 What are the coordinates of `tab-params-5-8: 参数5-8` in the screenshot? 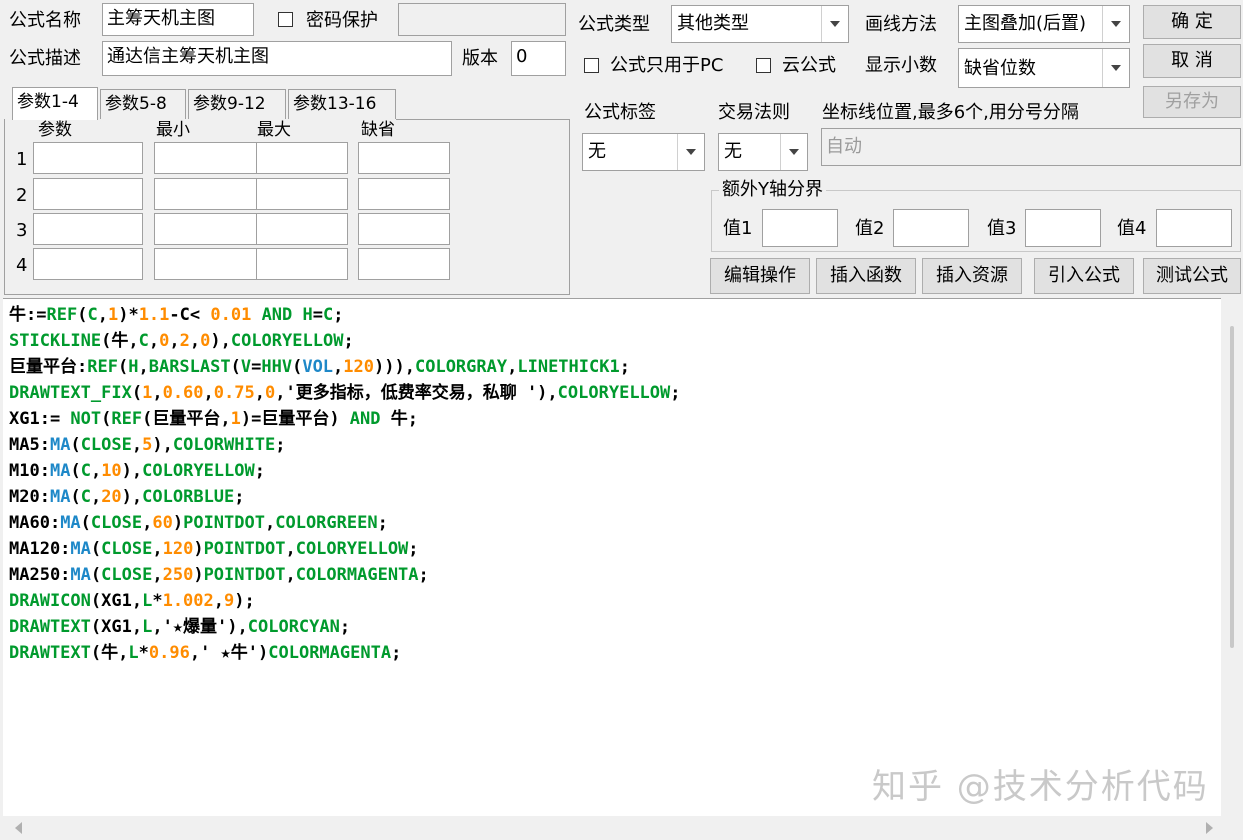 It's located at (143, 104).